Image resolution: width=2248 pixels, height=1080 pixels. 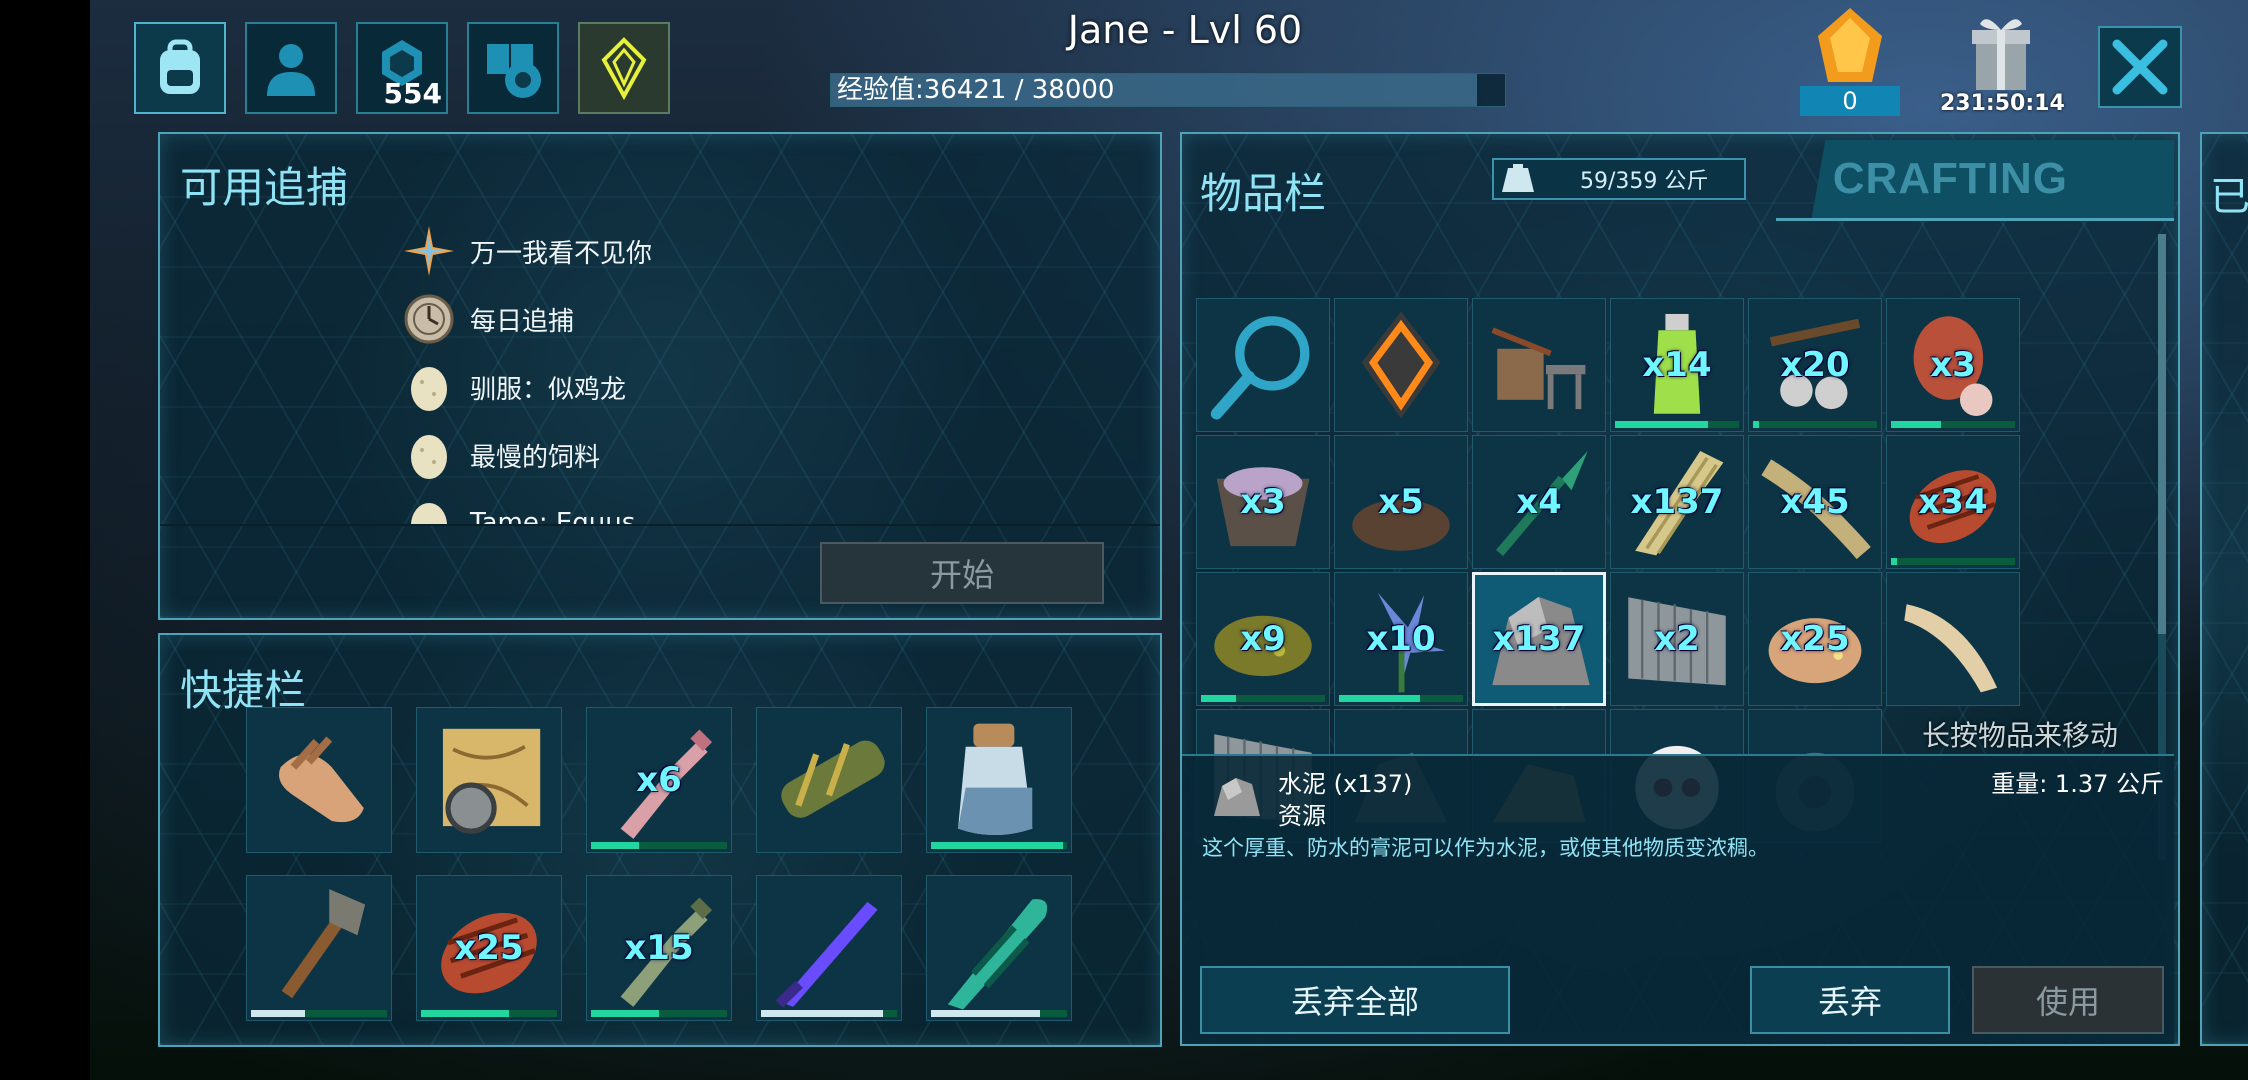 What do you see at coordinates (514, 71) in the screenshot?
I see `settings-icon` at bounding box center [514, 71].